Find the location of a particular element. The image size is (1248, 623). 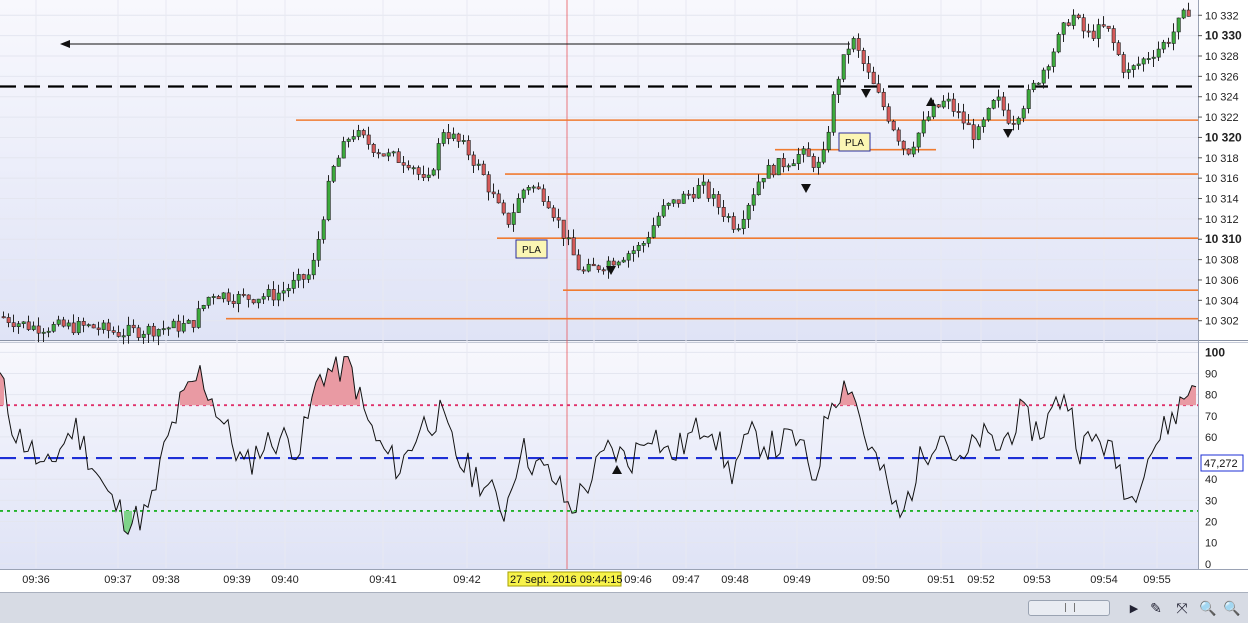

play-icon: ▶ is located at coordinates (1134, 608).